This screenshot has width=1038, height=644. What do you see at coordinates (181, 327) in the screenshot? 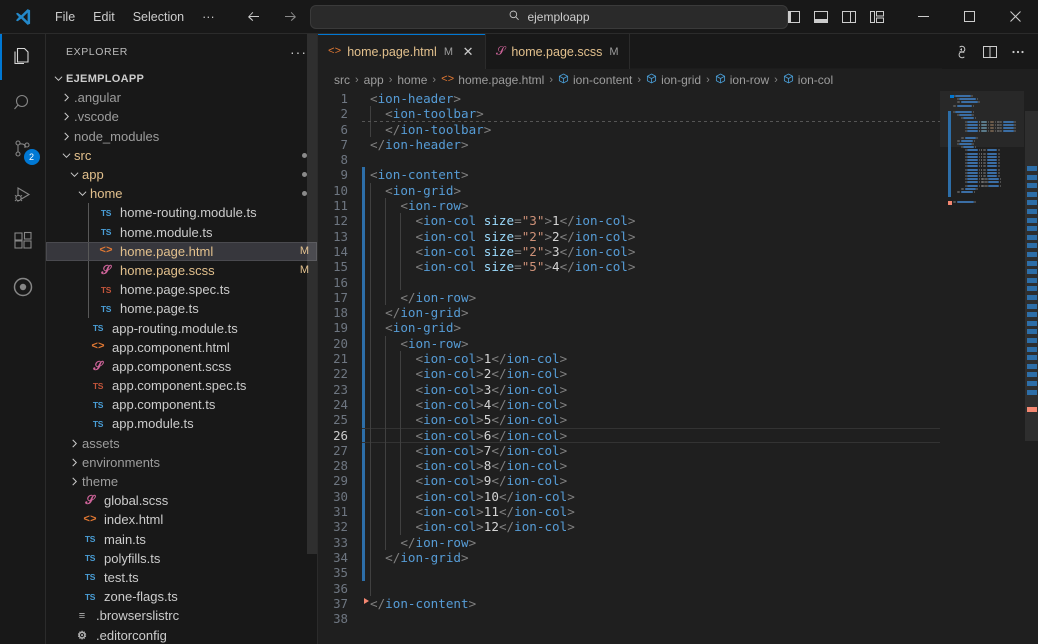
I see `tree-item-app-routing-module-ts: TS app-routing.module.ts` at bounding box center [181, 327].